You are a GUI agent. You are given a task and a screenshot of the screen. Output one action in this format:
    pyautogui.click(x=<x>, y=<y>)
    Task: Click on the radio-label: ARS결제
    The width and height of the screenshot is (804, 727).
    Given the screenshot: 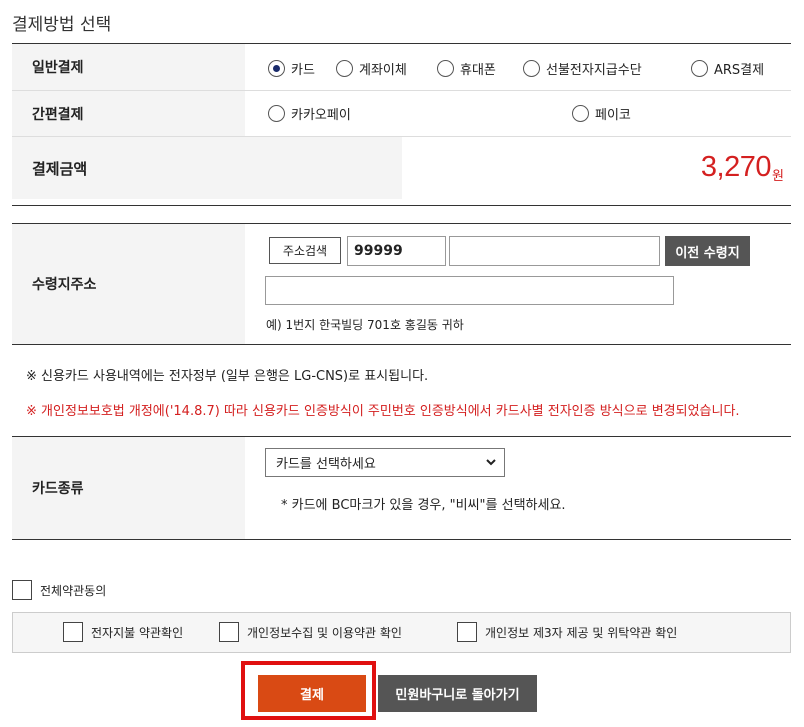 What is the action you would take?
    pyautogui.click(x=739, y=70)
    